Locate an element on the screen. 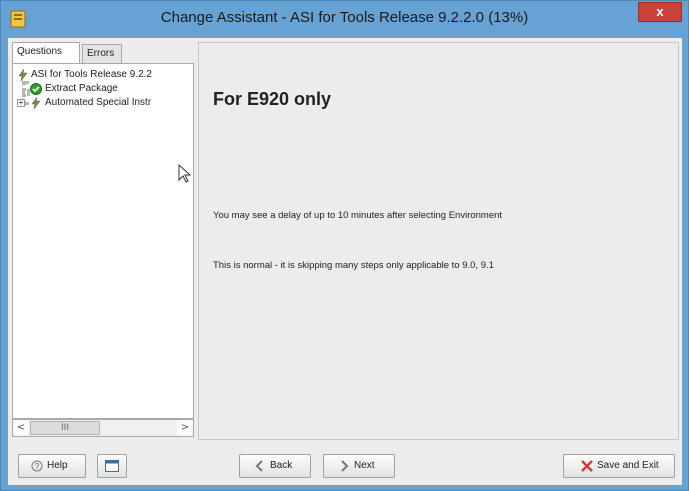 The height and width of the screenshot is (491, 689). scroll-left-icon: < is located at coordinates (21, 428).